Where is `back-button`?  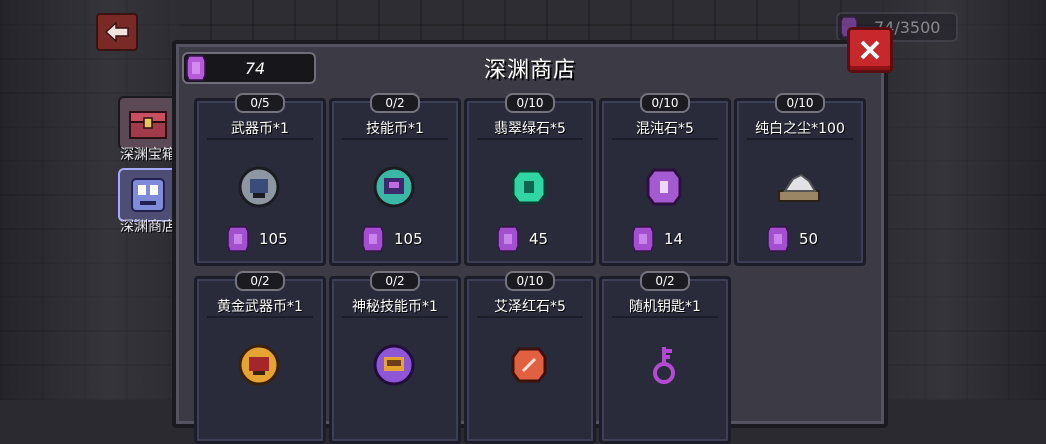 back-button is located at coordinates (117, 32).